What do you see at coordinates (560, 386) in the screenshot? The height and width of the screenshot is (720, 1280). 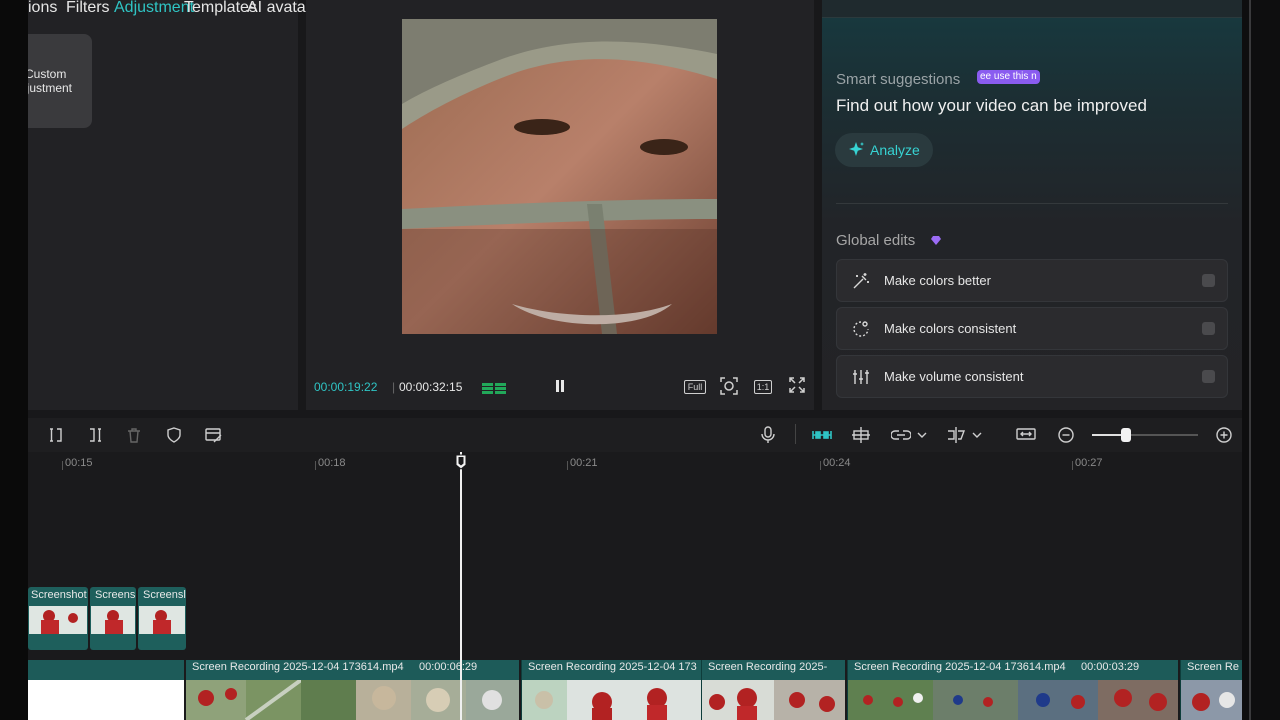 I see `pause-button` at bounding box center [560, 386].